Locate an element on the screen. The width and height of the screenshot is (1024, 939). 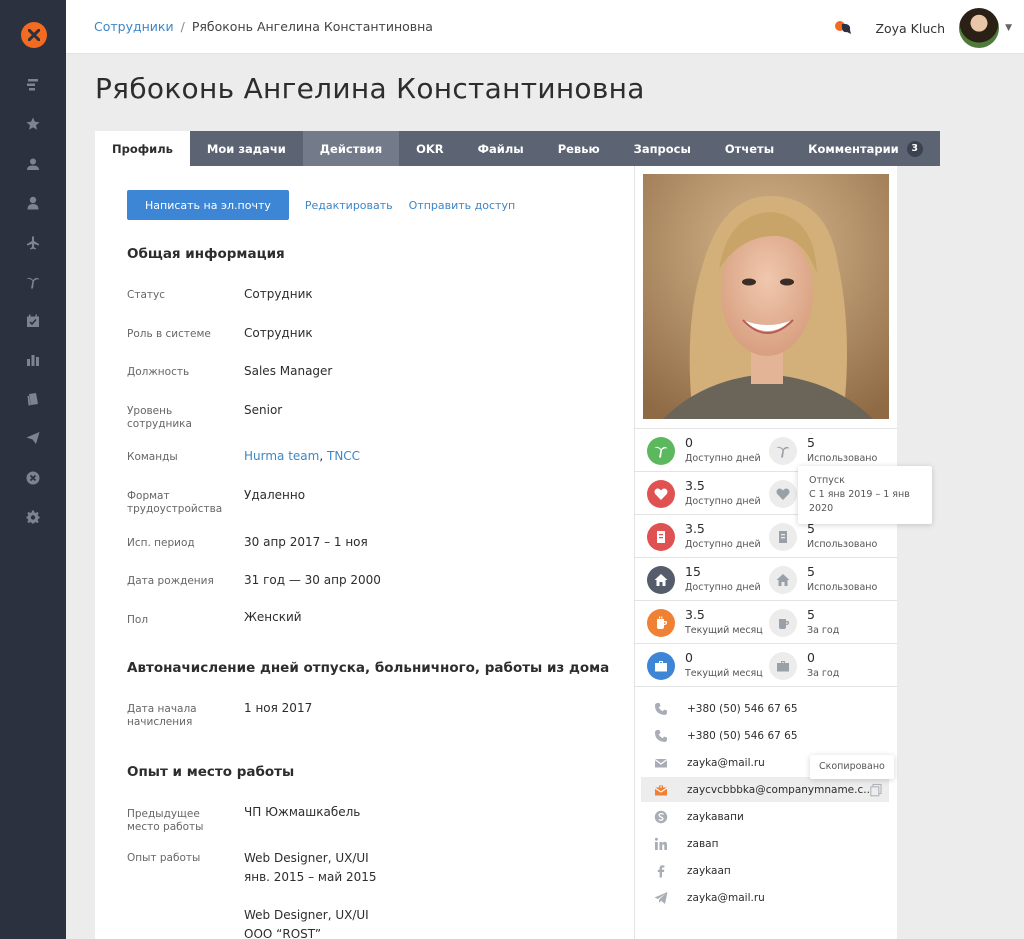
tab-comments: Комментарии 3 is located at coordinates (865, 148).